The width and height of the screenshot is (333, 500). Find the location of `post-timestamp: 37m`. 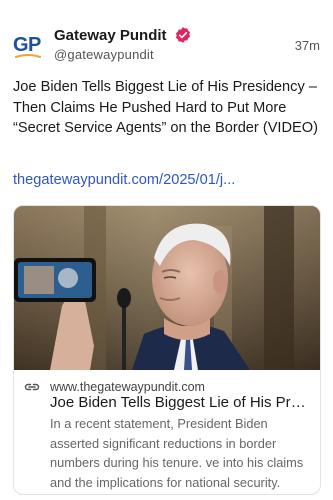

post-timestamp: 37m is located at coordinates (307, 45).